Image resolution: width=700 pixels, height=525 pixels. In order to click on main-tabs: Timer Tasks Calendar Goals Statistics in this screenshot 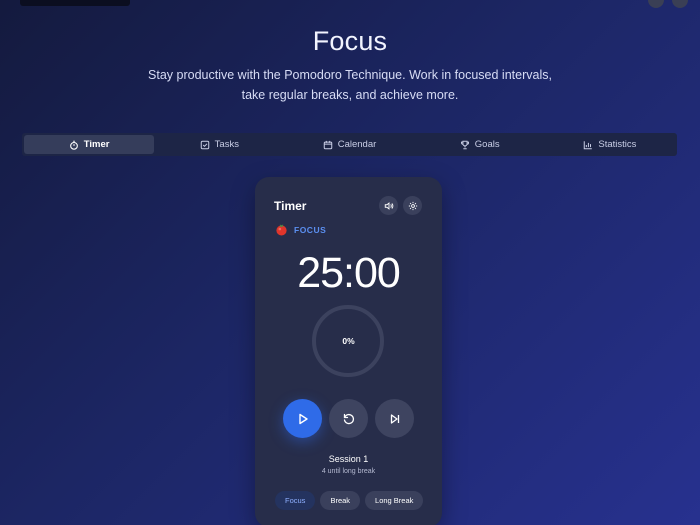, I will do `click(349, 144)`.